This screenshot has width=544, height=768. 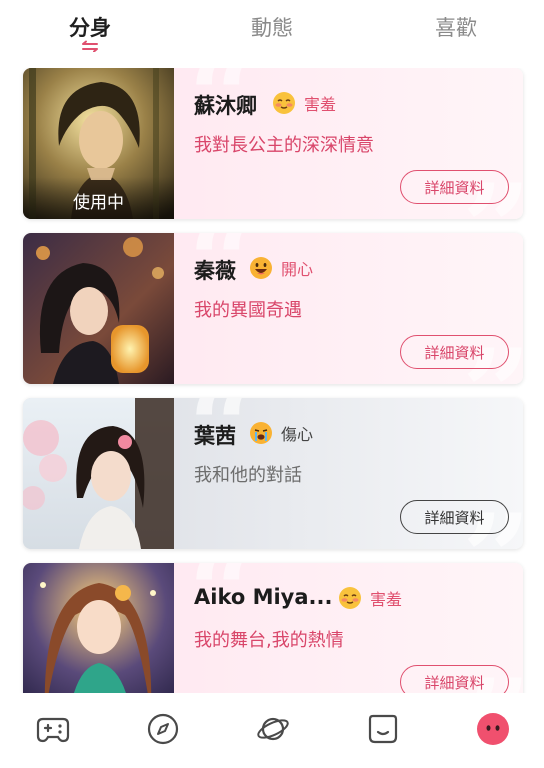 I want to click on mood-indicator: 傷心, so click(x=281, y=433).